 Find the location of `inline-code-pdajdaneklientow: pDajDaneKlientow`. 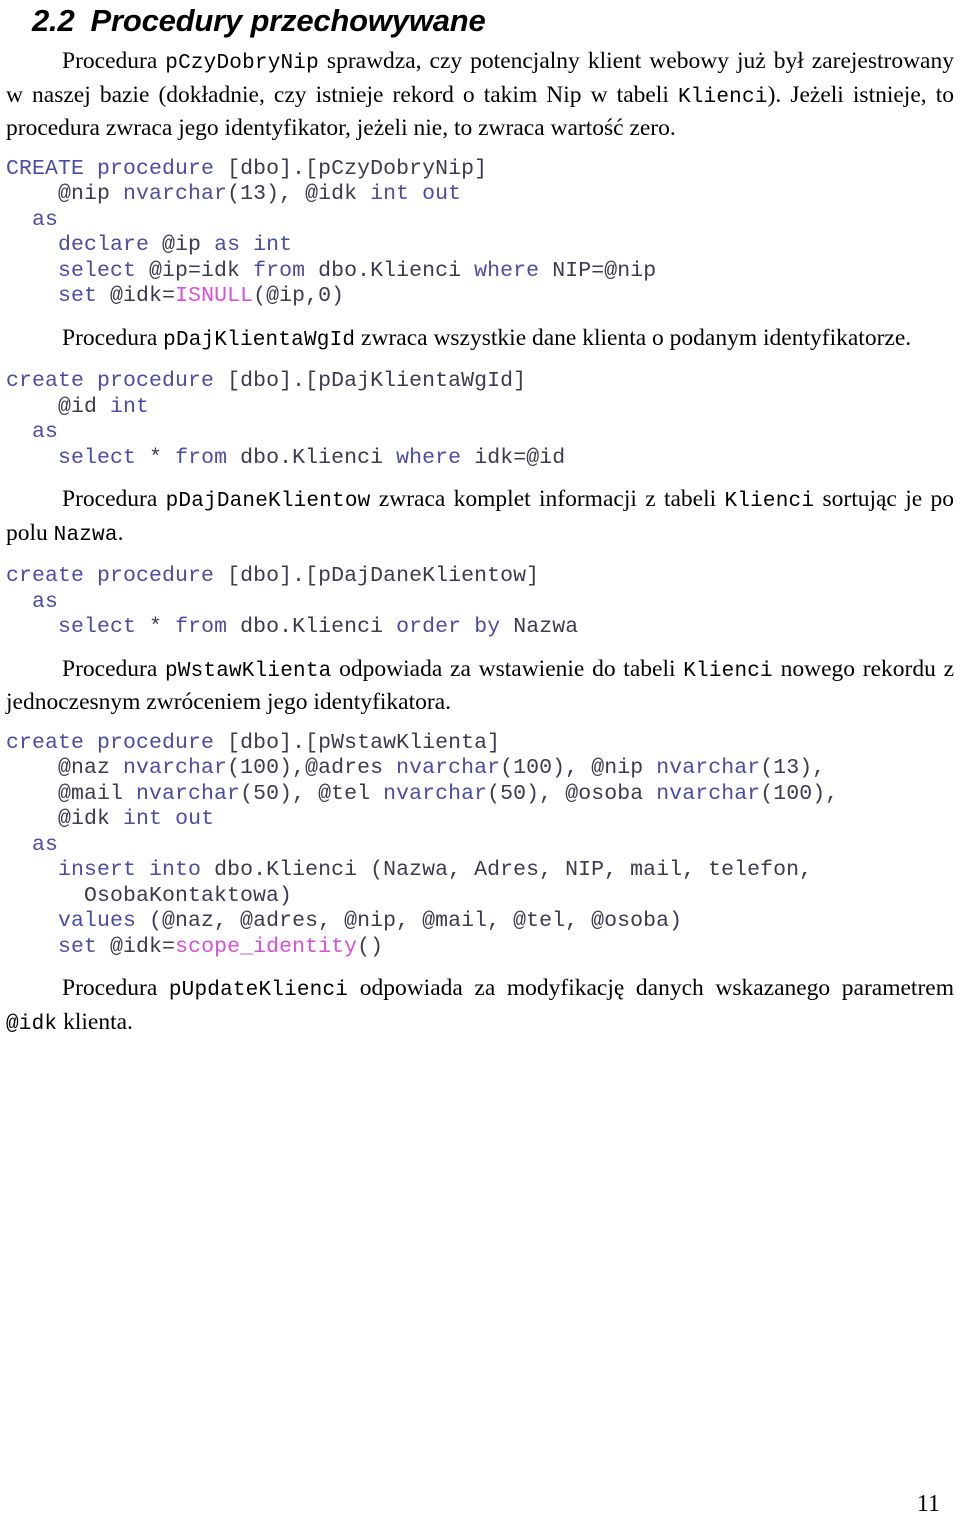

inline-code-pdajdaneklientow: pDajDaneKlientow is located at coordinates (268, 501).